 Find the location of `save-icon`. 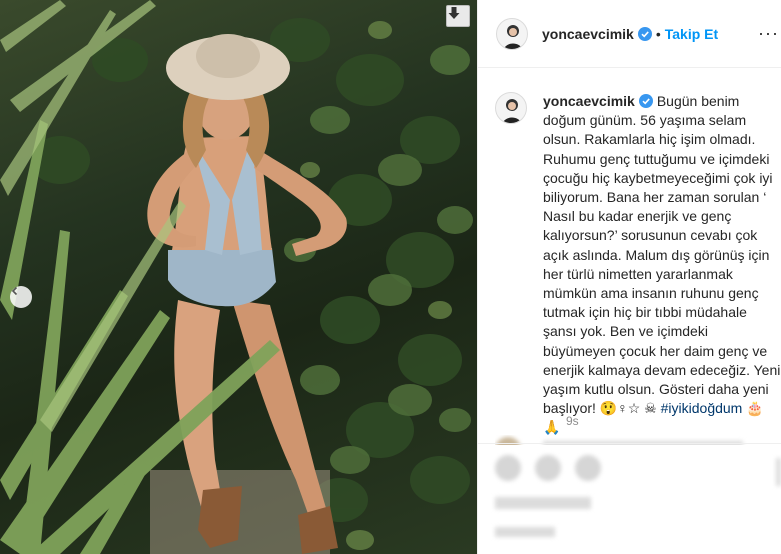

save-icon is located at coordinates (778, 472).